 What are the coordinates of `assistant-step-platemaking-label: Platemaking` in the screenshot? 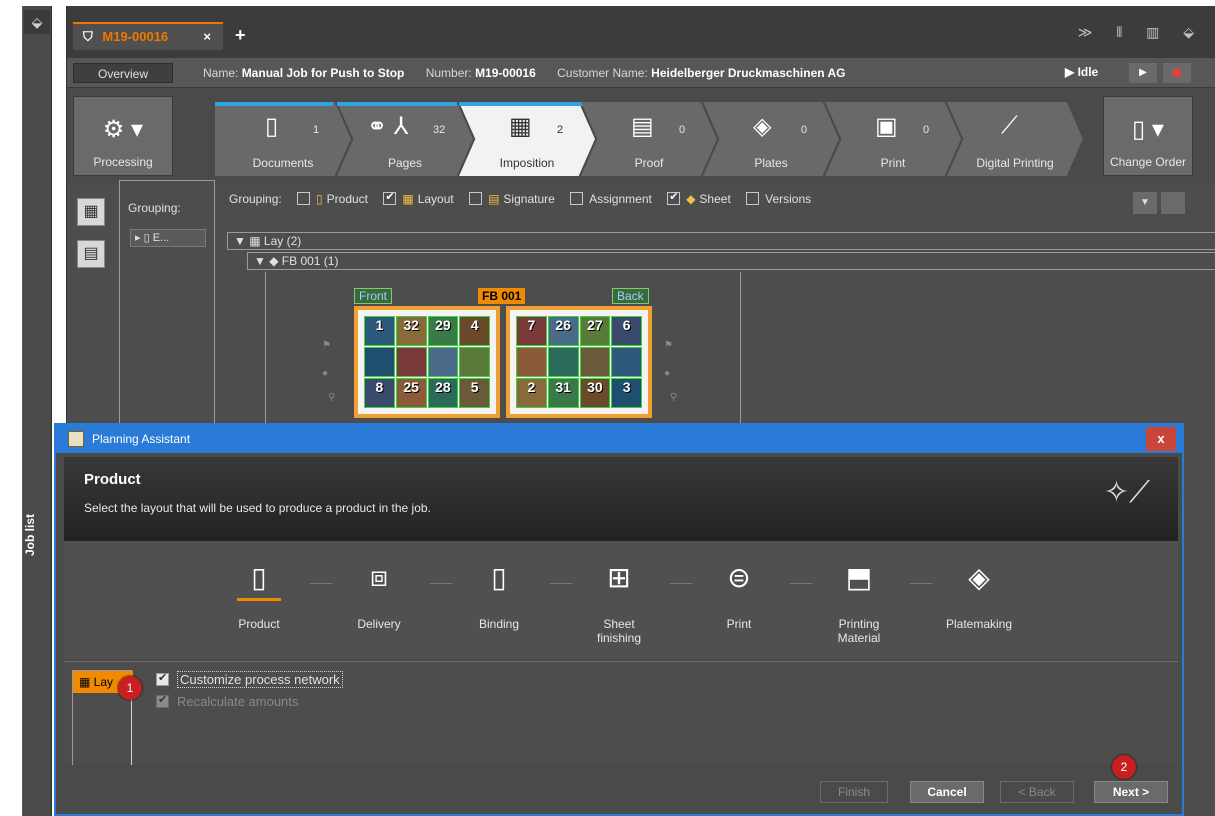 It's located at (979, 624).